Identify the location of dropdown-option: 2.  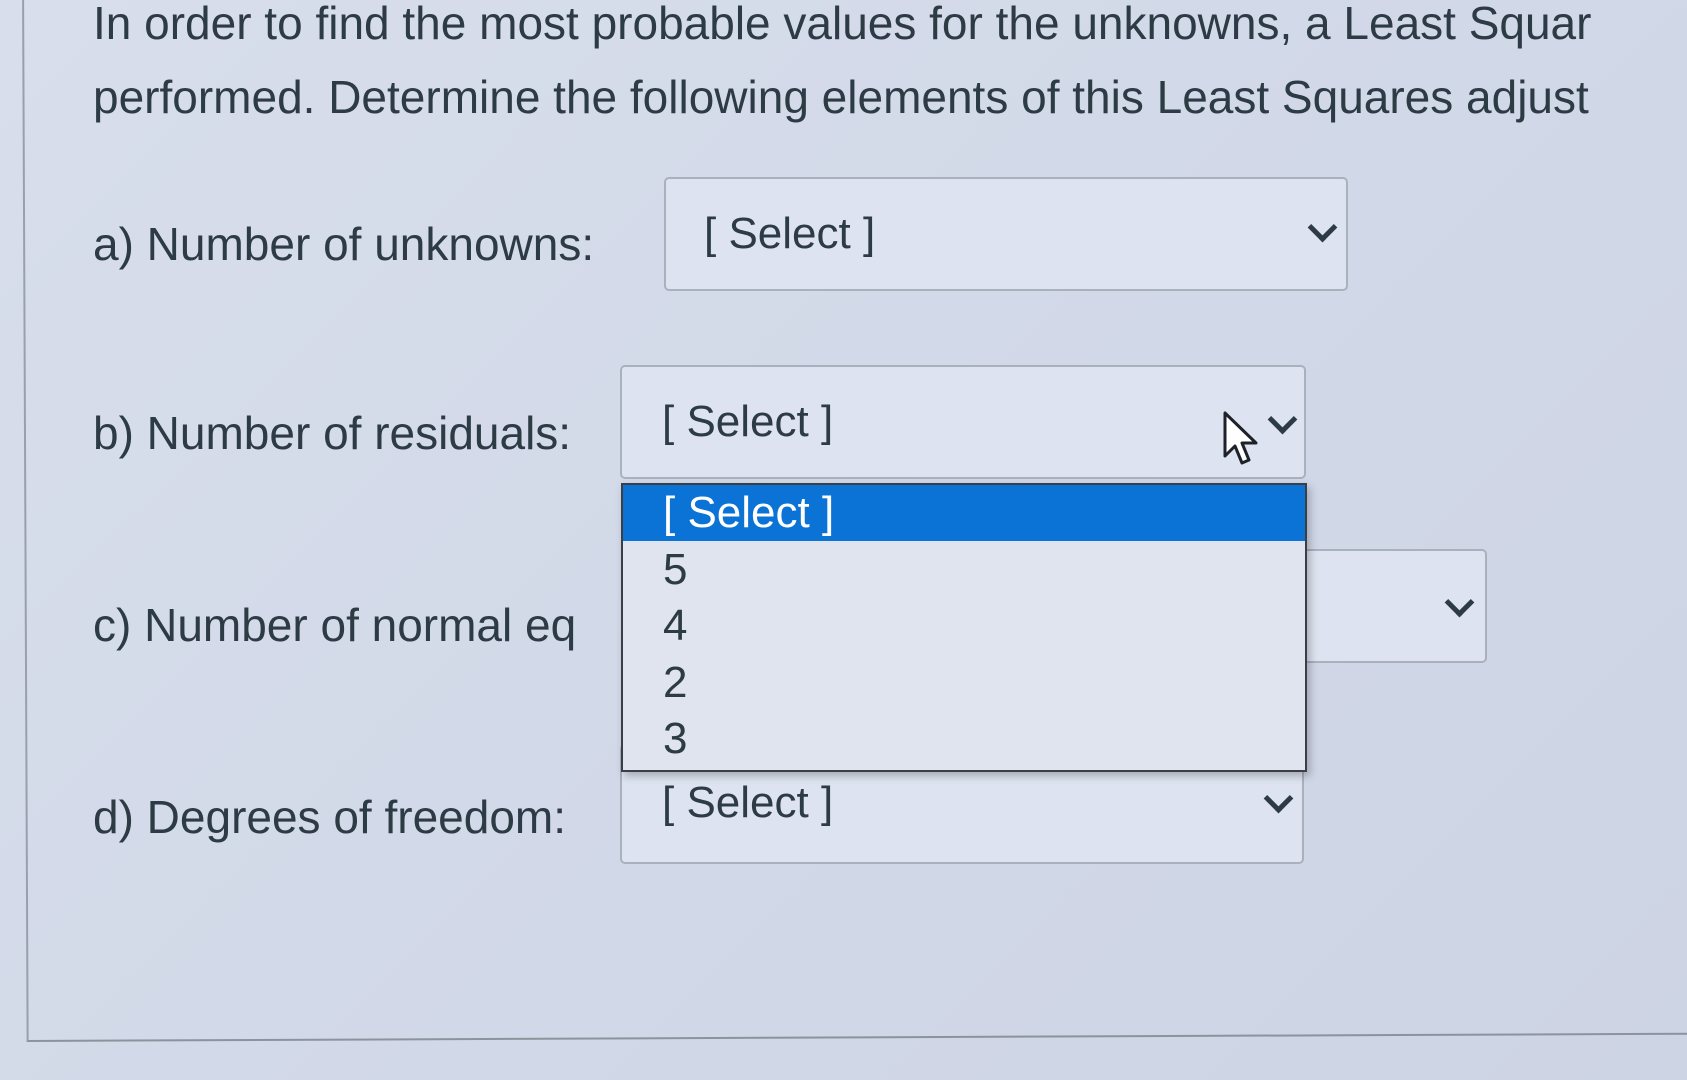
(964, 683).